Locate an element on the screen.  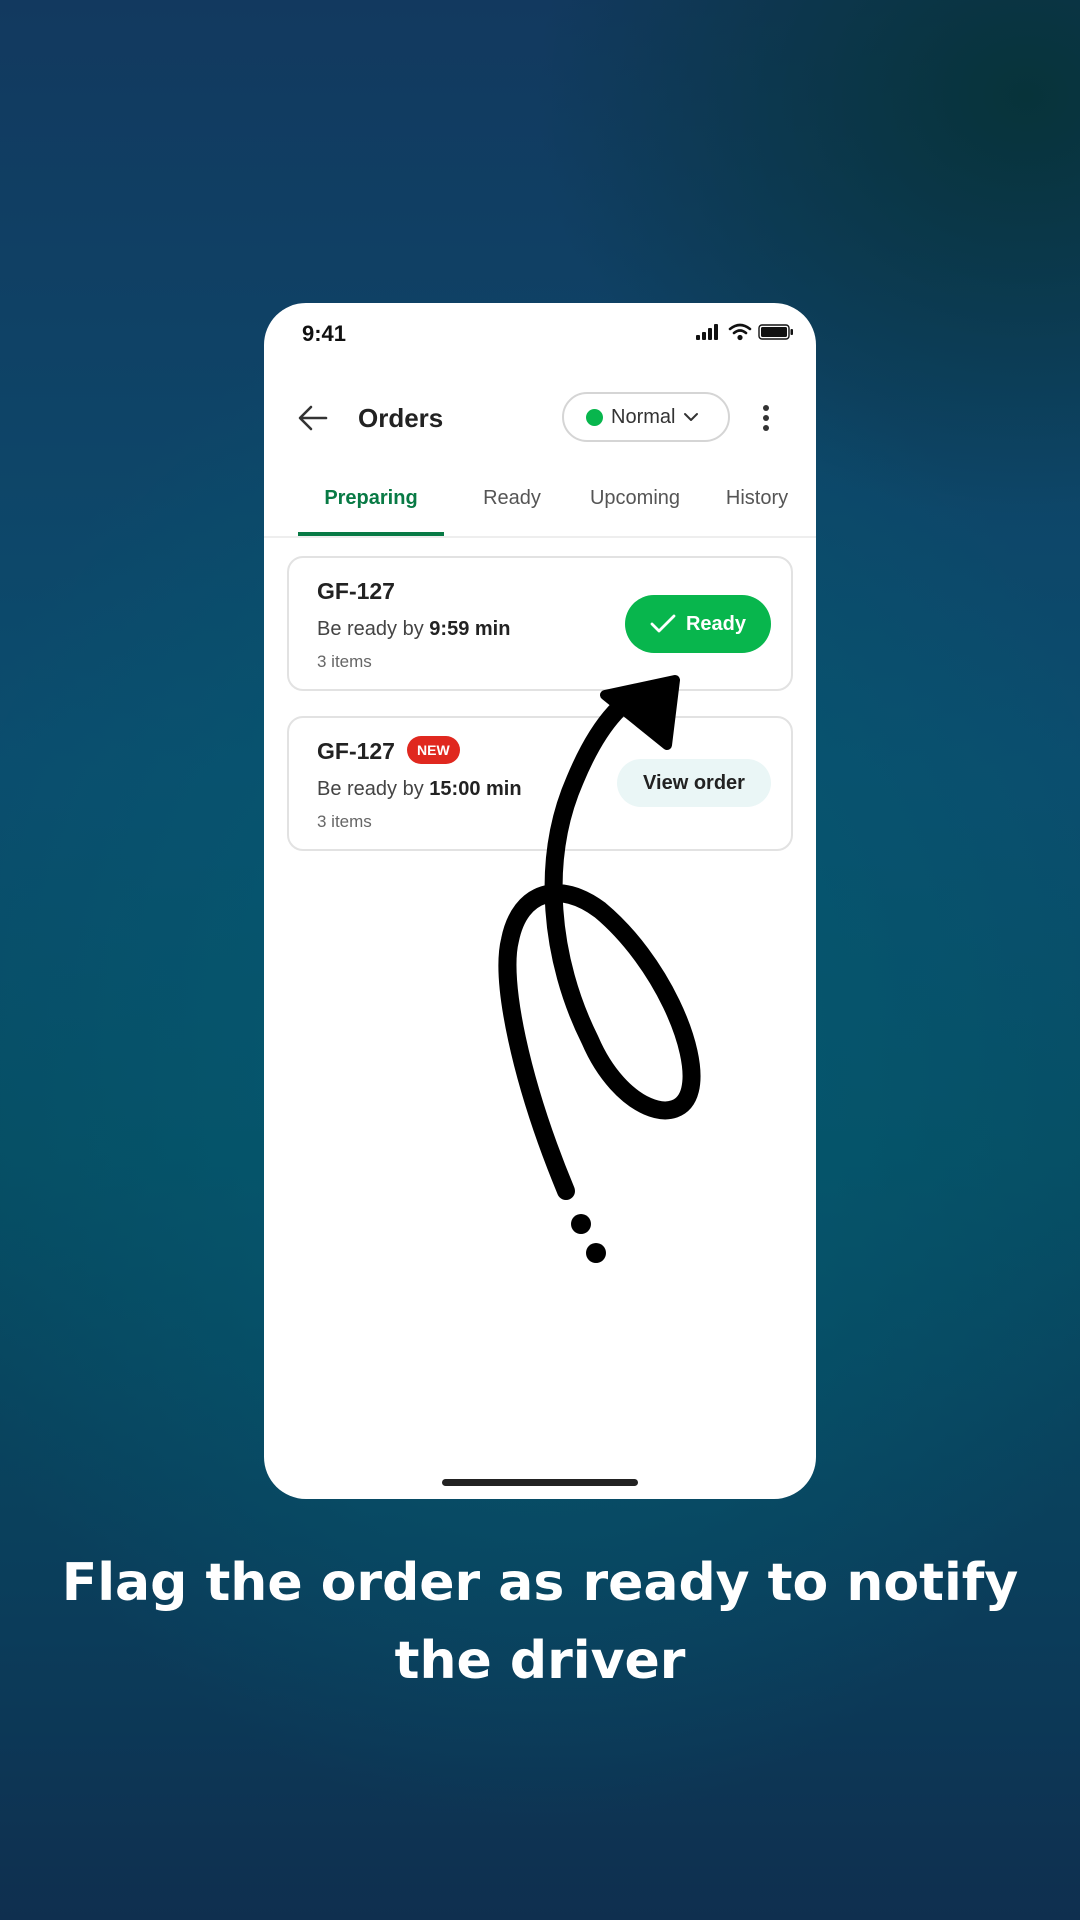
order-eta: Be ready by 9:59 min is located at coordinates (413, 629).